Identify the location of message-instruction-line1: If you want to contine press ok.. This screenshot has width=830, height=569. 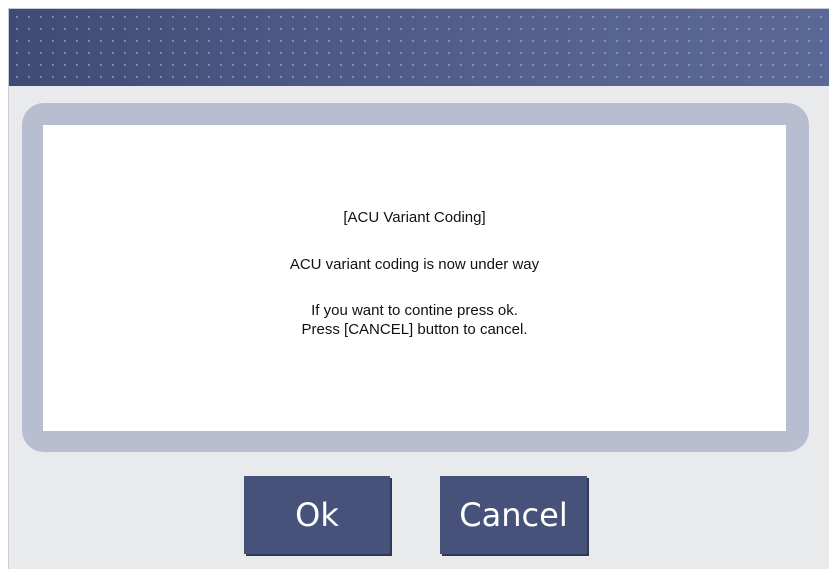
(414, 310).